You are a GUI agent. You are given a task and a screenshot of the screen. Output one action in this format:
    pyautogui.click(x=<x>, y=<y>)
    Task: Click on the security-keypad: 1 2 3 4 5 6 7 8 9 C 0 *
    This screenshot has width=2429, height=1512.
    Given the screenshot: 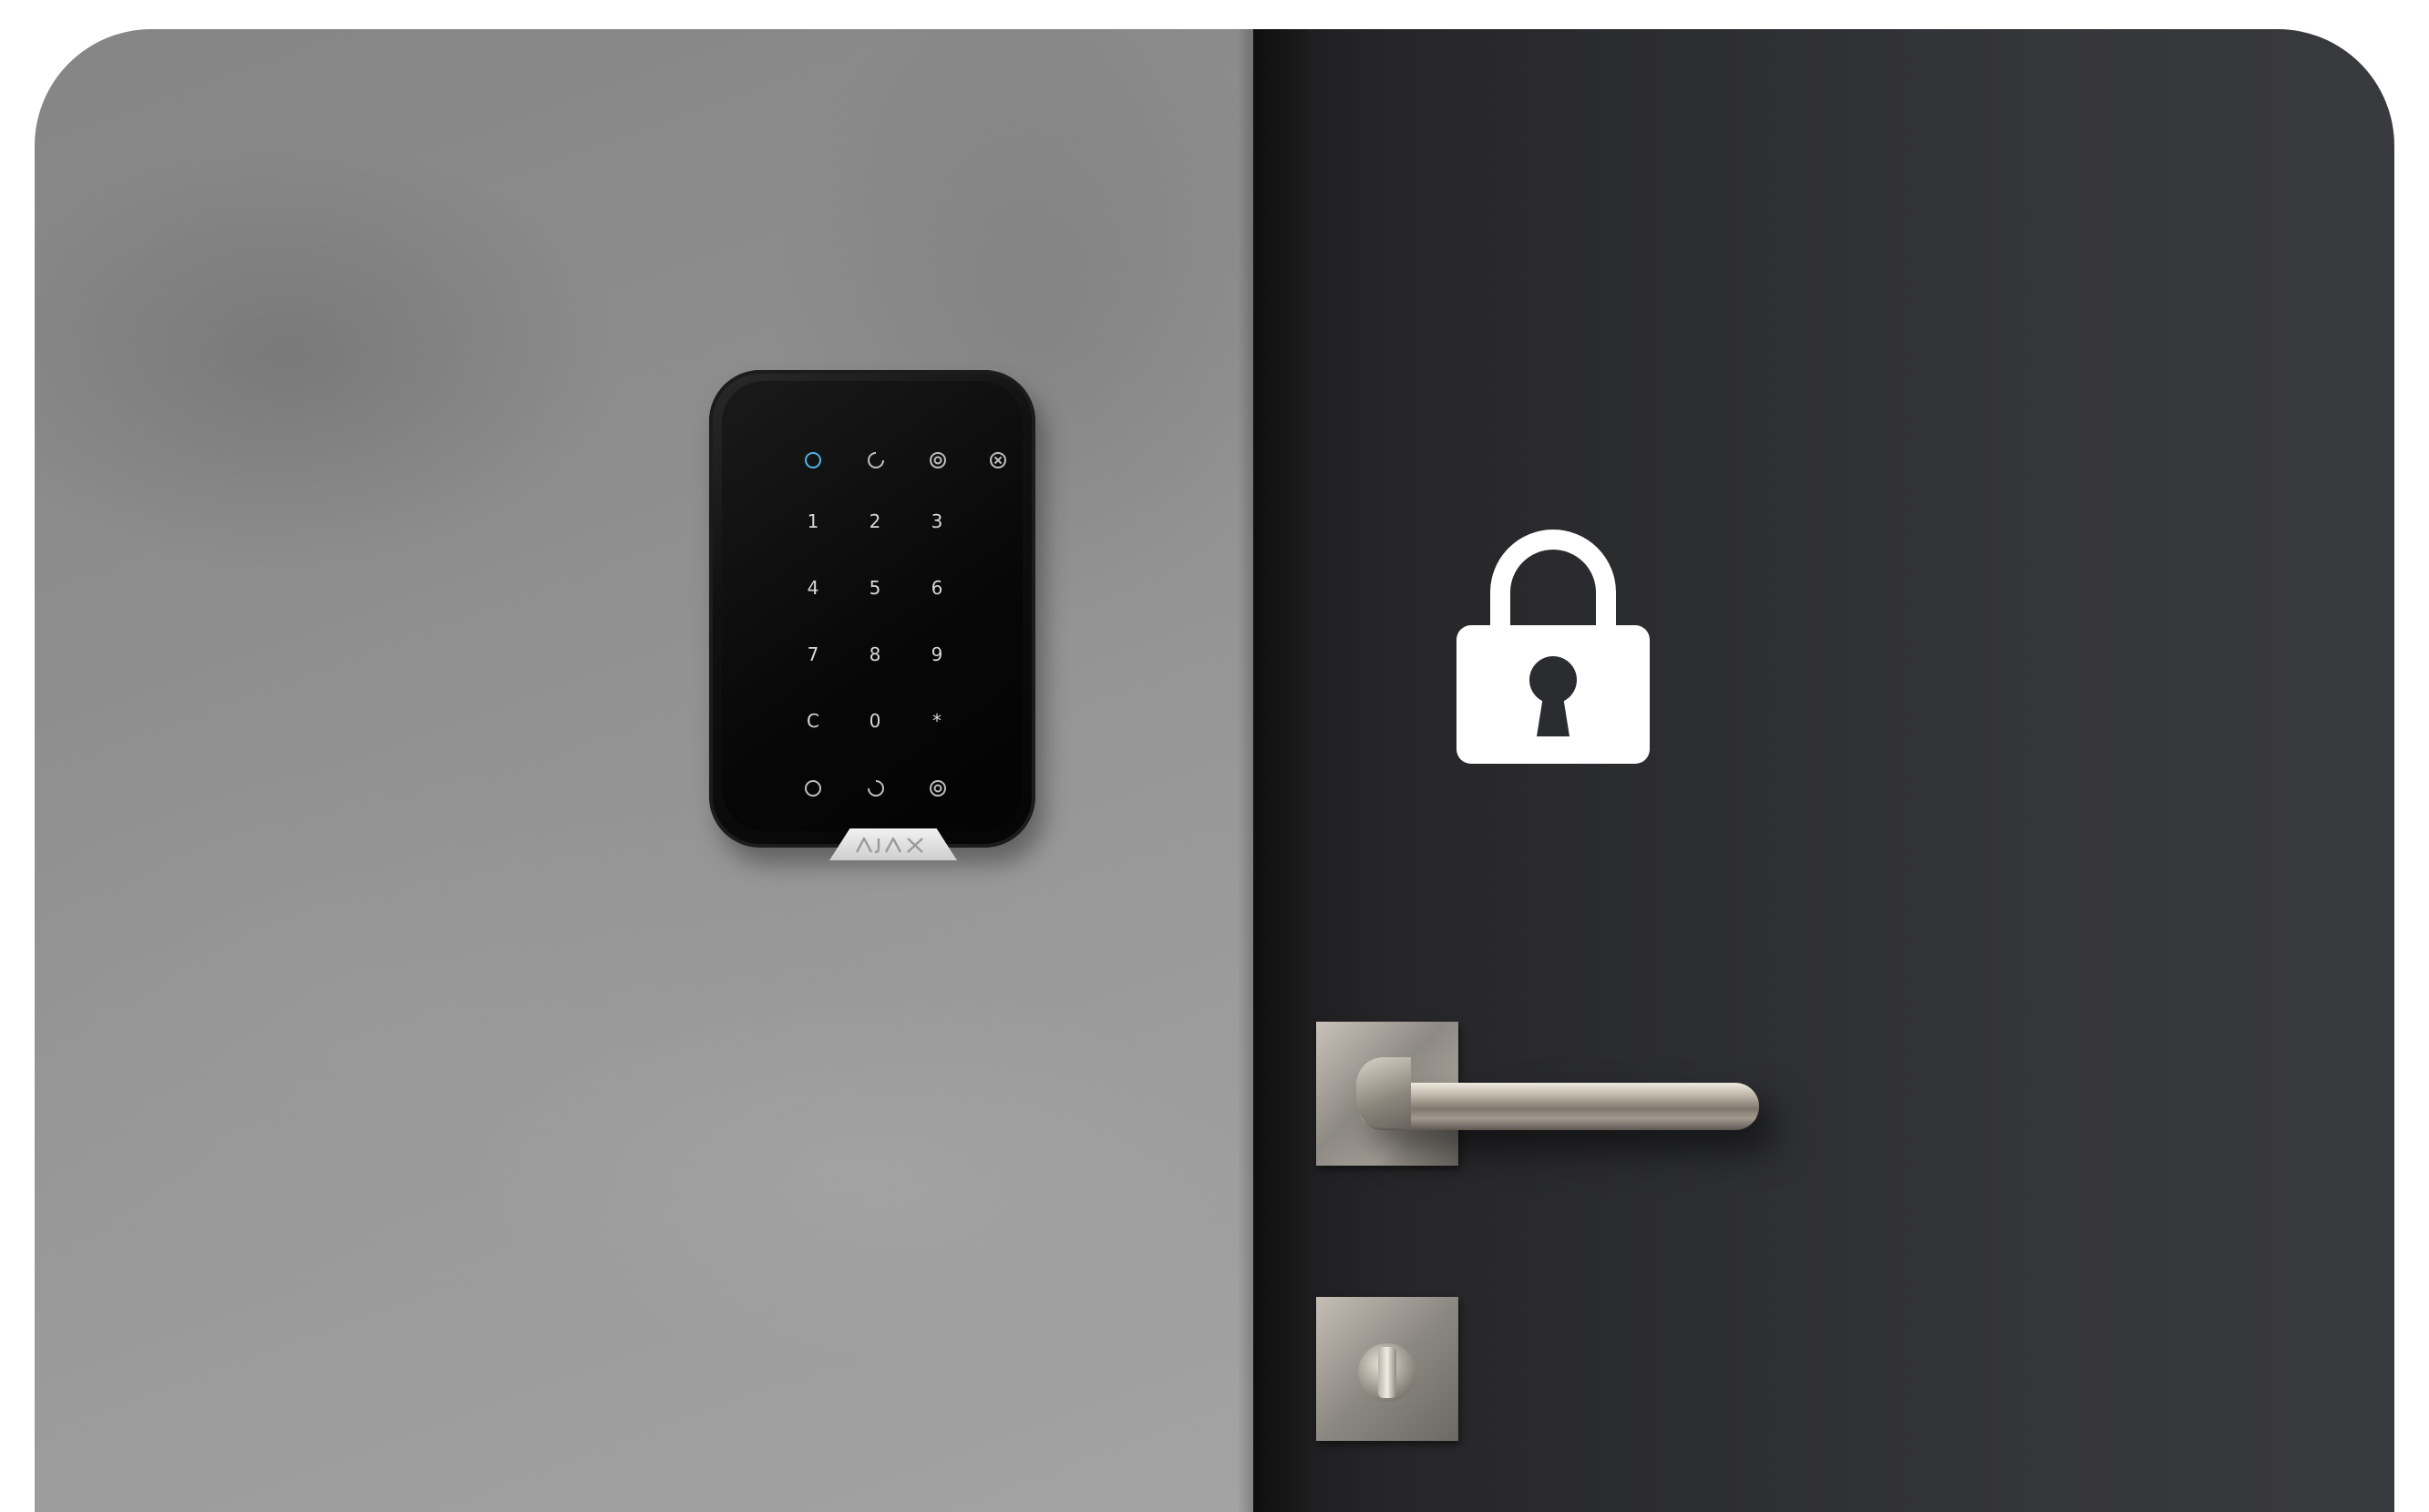 What is the action you would take?
    pyautogui.click(x=872, y=615)
    